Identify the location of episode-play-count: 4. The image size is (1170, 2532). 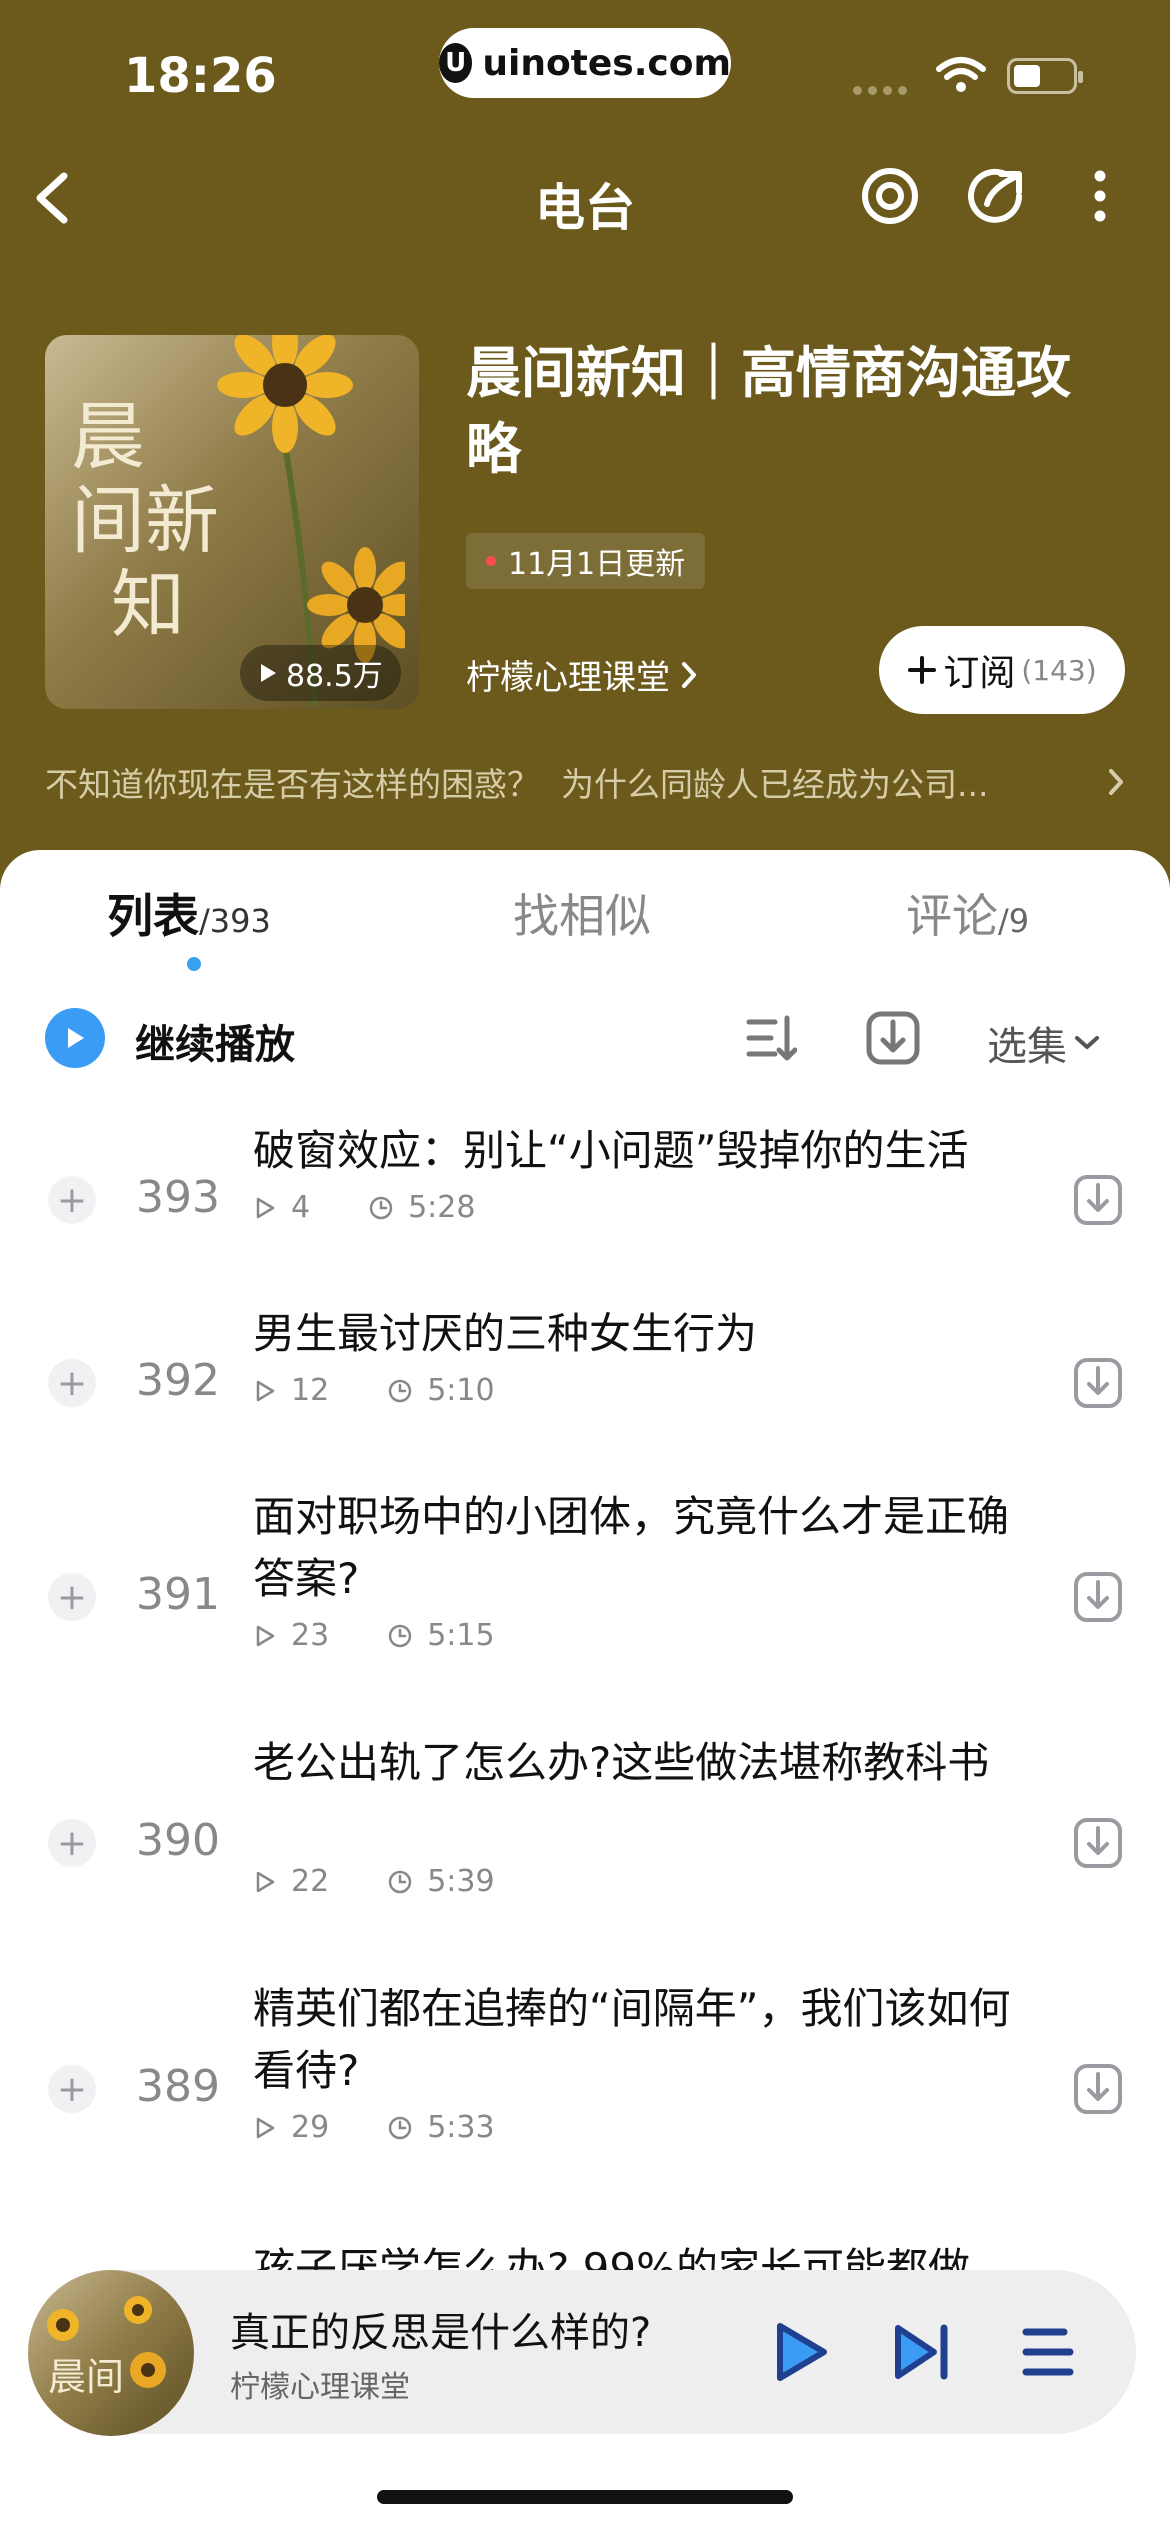
(301, 1207).